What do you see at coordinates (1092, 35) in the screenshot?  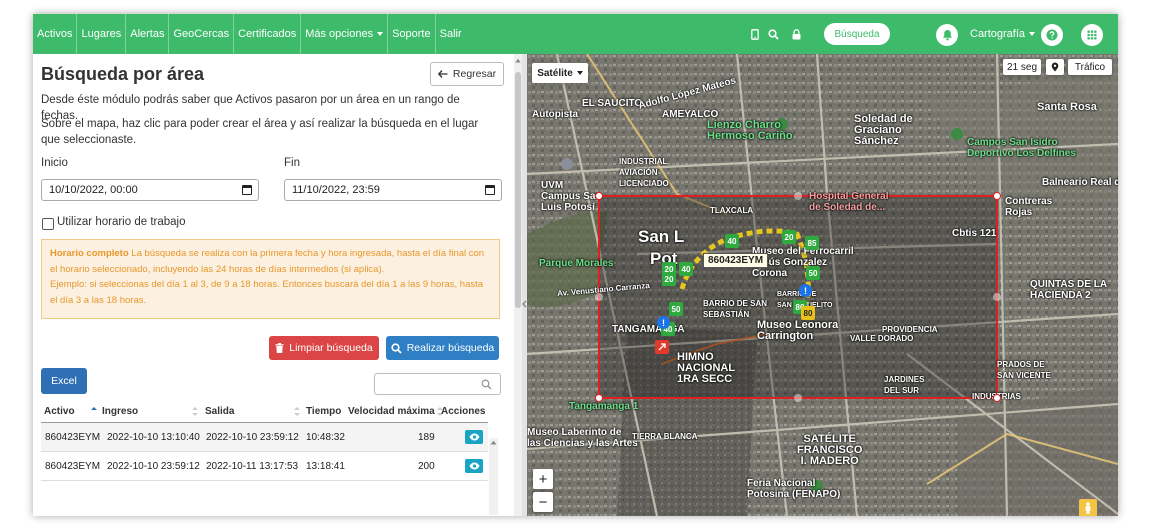 I see `apps-button` at bounding box center [1092, 35].